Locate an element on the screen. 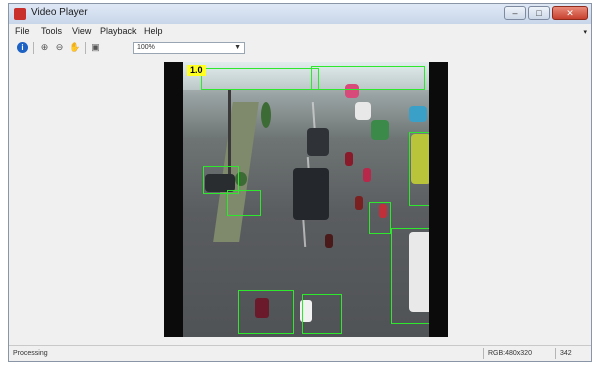 This screenshot has width=592, height=365. window-controls: – □ ✕ is located at coordinates (546, 13).